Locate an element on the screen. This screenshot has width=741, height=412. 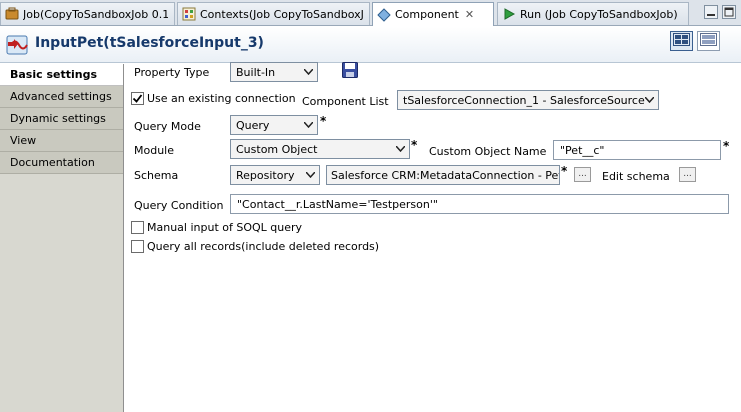
run-icon is located at coordinates (509, 14).